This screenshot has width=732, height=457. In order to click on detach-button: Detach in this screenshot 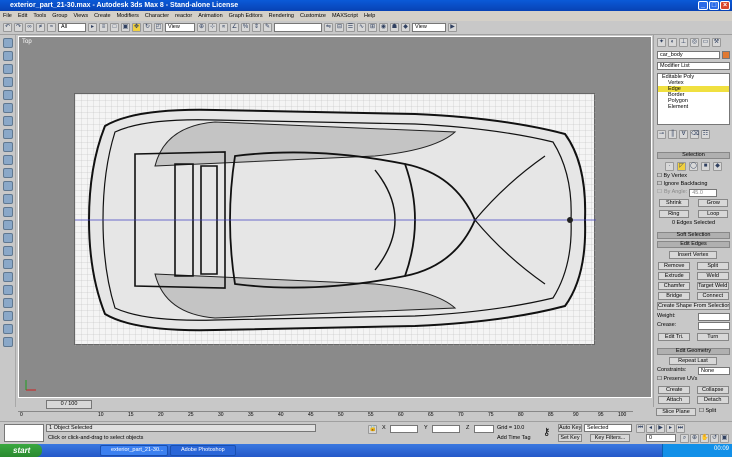, I will do `click(712, 400)`.